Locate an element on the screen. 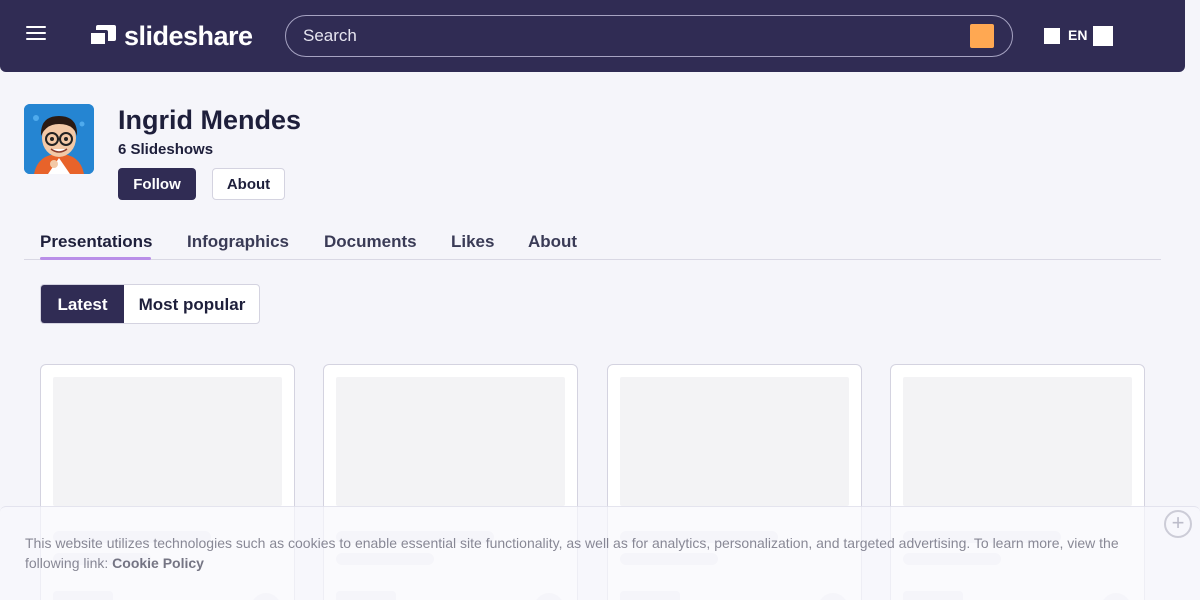 The height and width of the screenshot is (600, 1200). language-checkbox-icon is located at coordinates (1052, 36).